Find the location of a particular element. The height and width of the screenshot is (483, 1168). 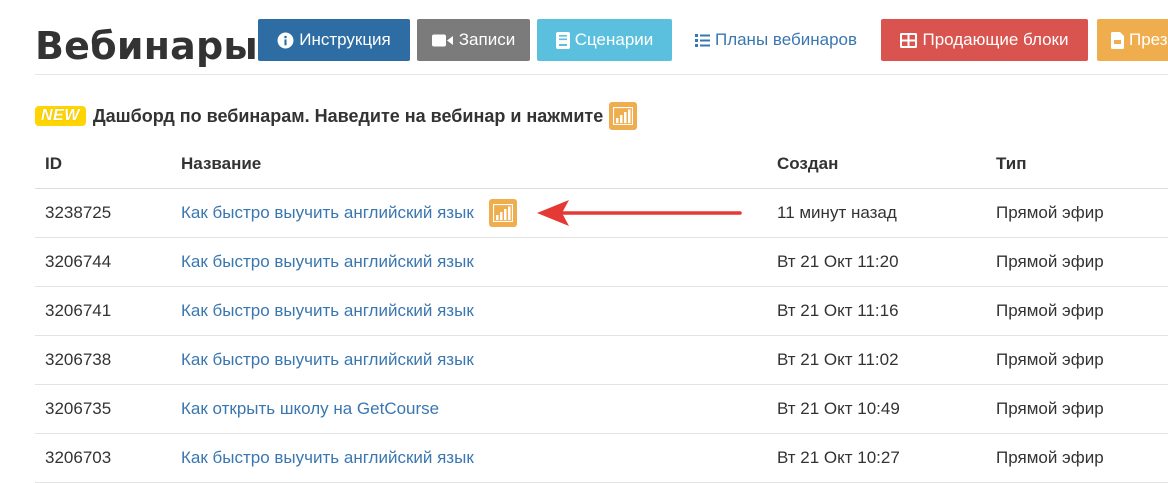

webinar-id: 3206744 is located at coordinates (78, 261).